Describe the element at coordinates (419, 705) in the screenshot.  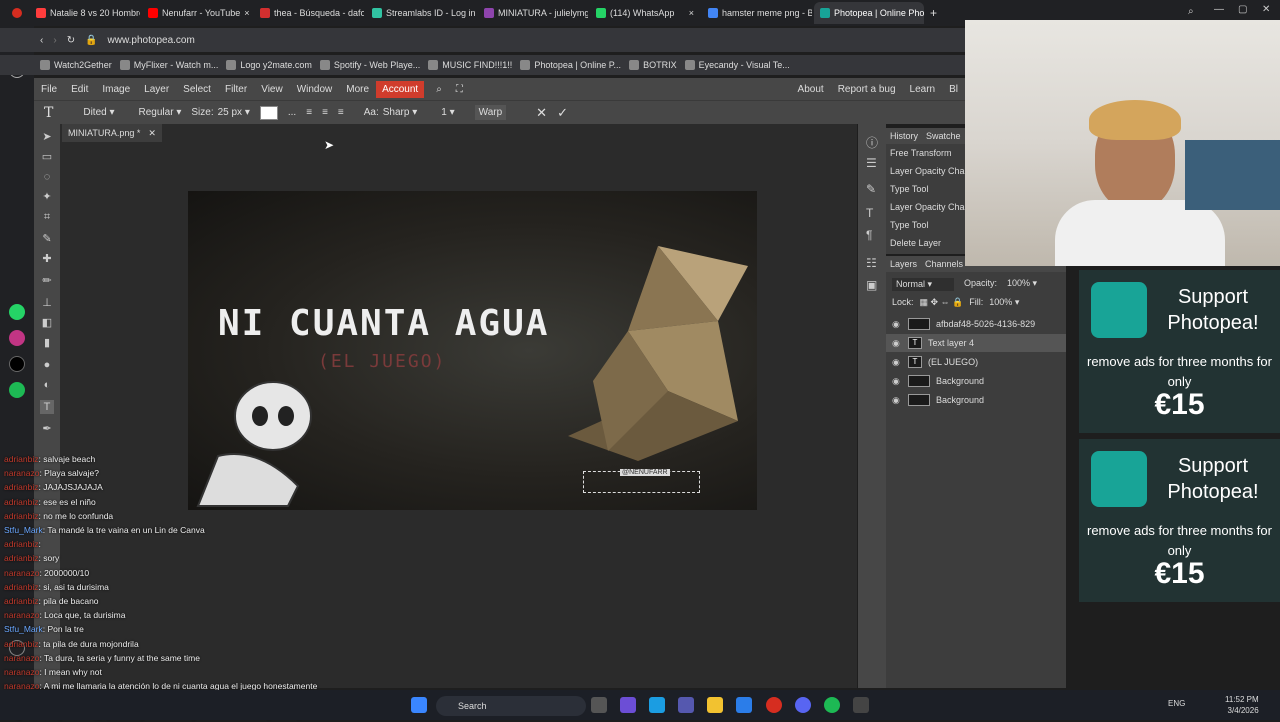
I see `windows-start-icon` at that location.